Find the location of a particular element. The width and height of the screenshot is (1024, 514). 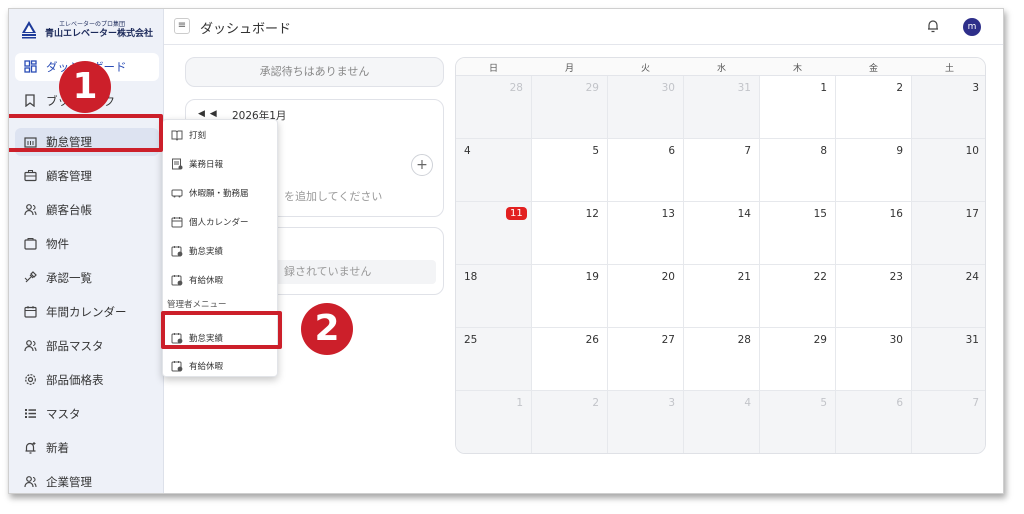

weekday-tue: 火 is located at coordinates (645, 69).